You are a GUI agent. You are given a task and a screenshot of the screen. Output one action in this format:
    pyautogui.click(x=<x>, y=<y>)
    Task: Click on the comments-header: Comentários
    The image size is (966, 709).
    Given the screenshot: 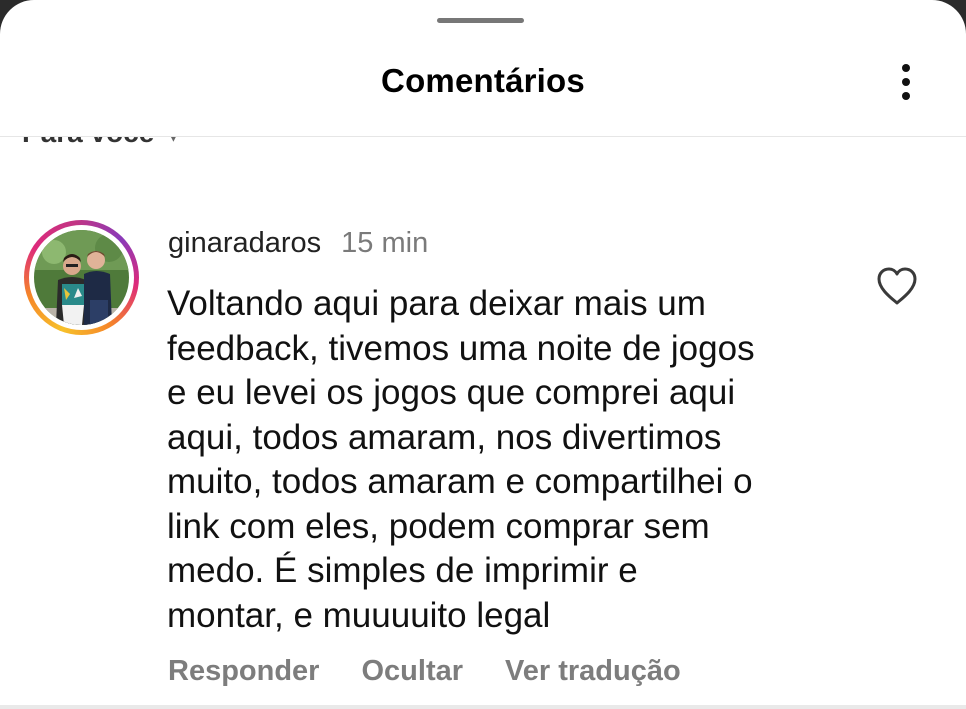 What is the action you would take?
    pyautogui.click(x=483, y=88)
    